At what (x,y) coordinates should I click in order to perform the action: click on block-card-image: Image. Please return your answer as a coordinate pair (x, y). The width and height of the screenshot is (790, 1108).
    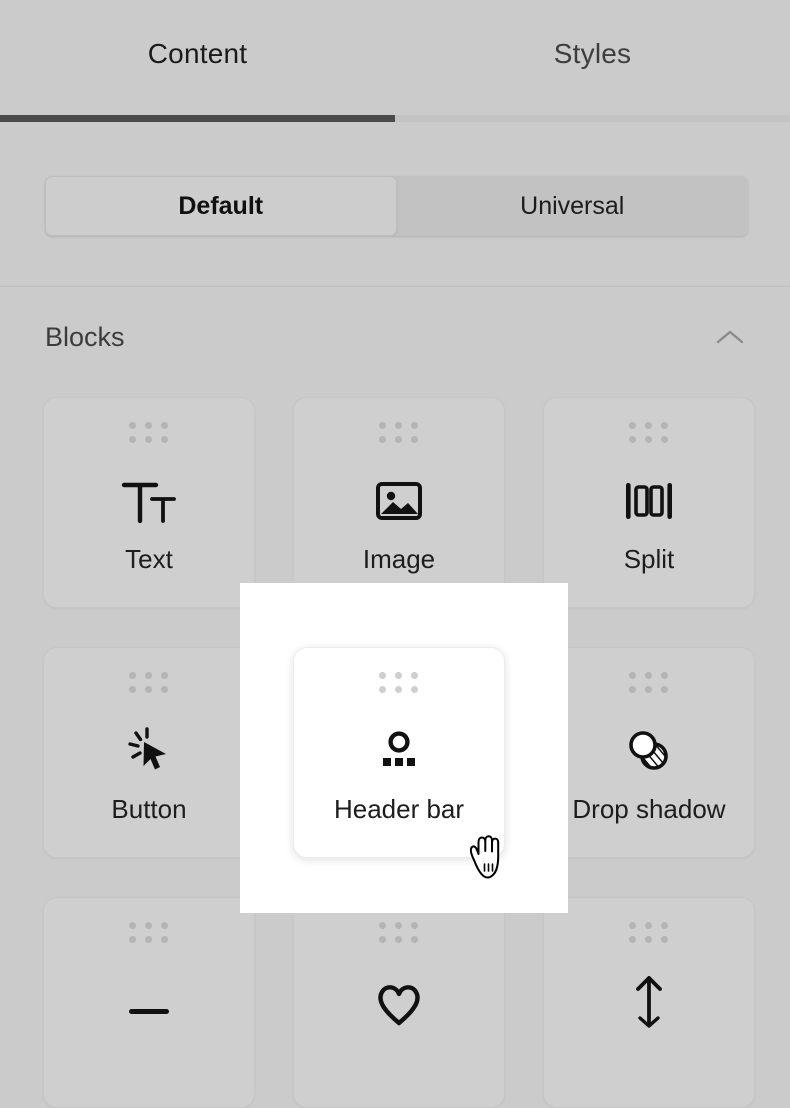
    Looking at the image, I should click on (399, 502).